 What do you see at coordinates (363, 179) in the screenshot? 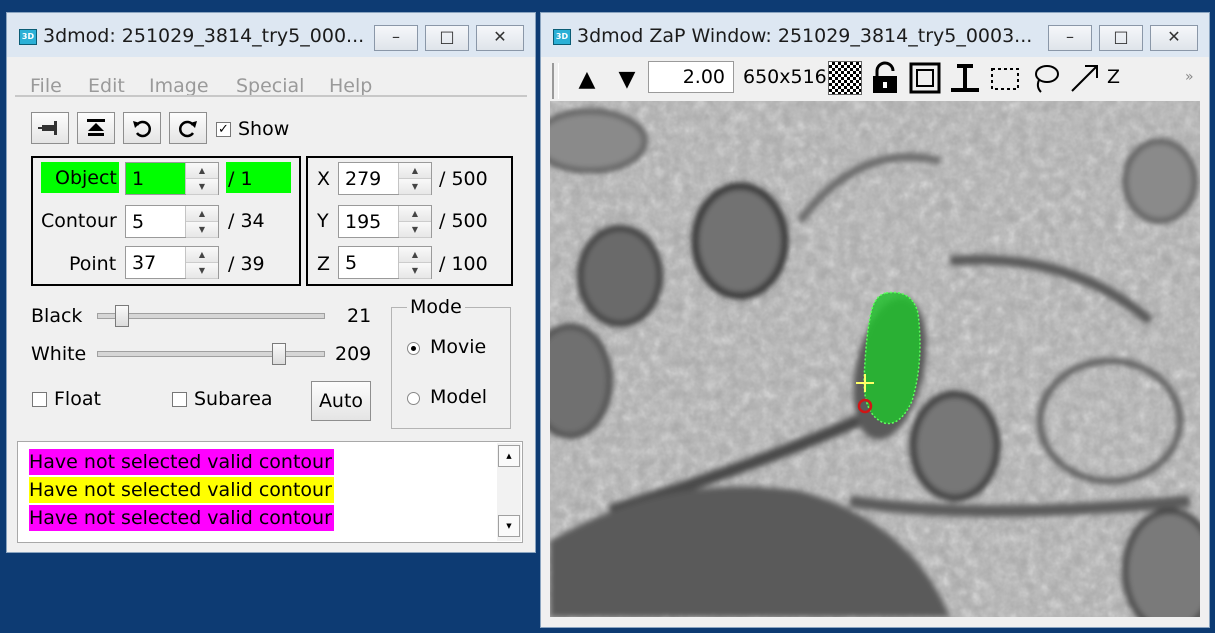
I see `x-value: 279` at bounding box center [363, 179].